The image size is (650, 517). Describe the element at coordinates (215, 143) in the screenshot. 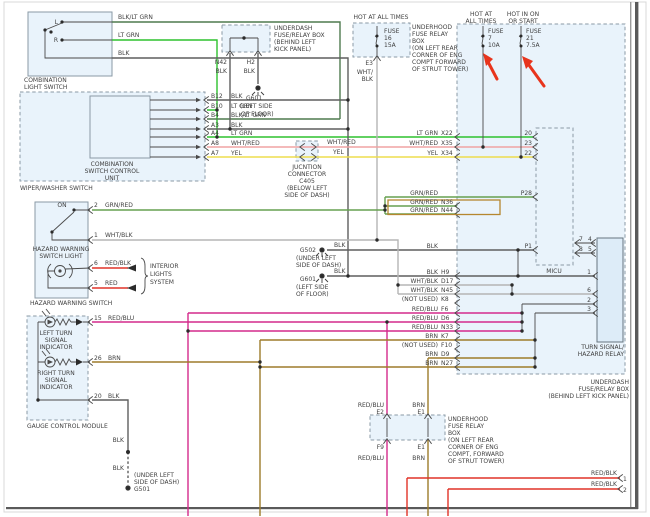

I see `label-pin-a8: A8` at that location.